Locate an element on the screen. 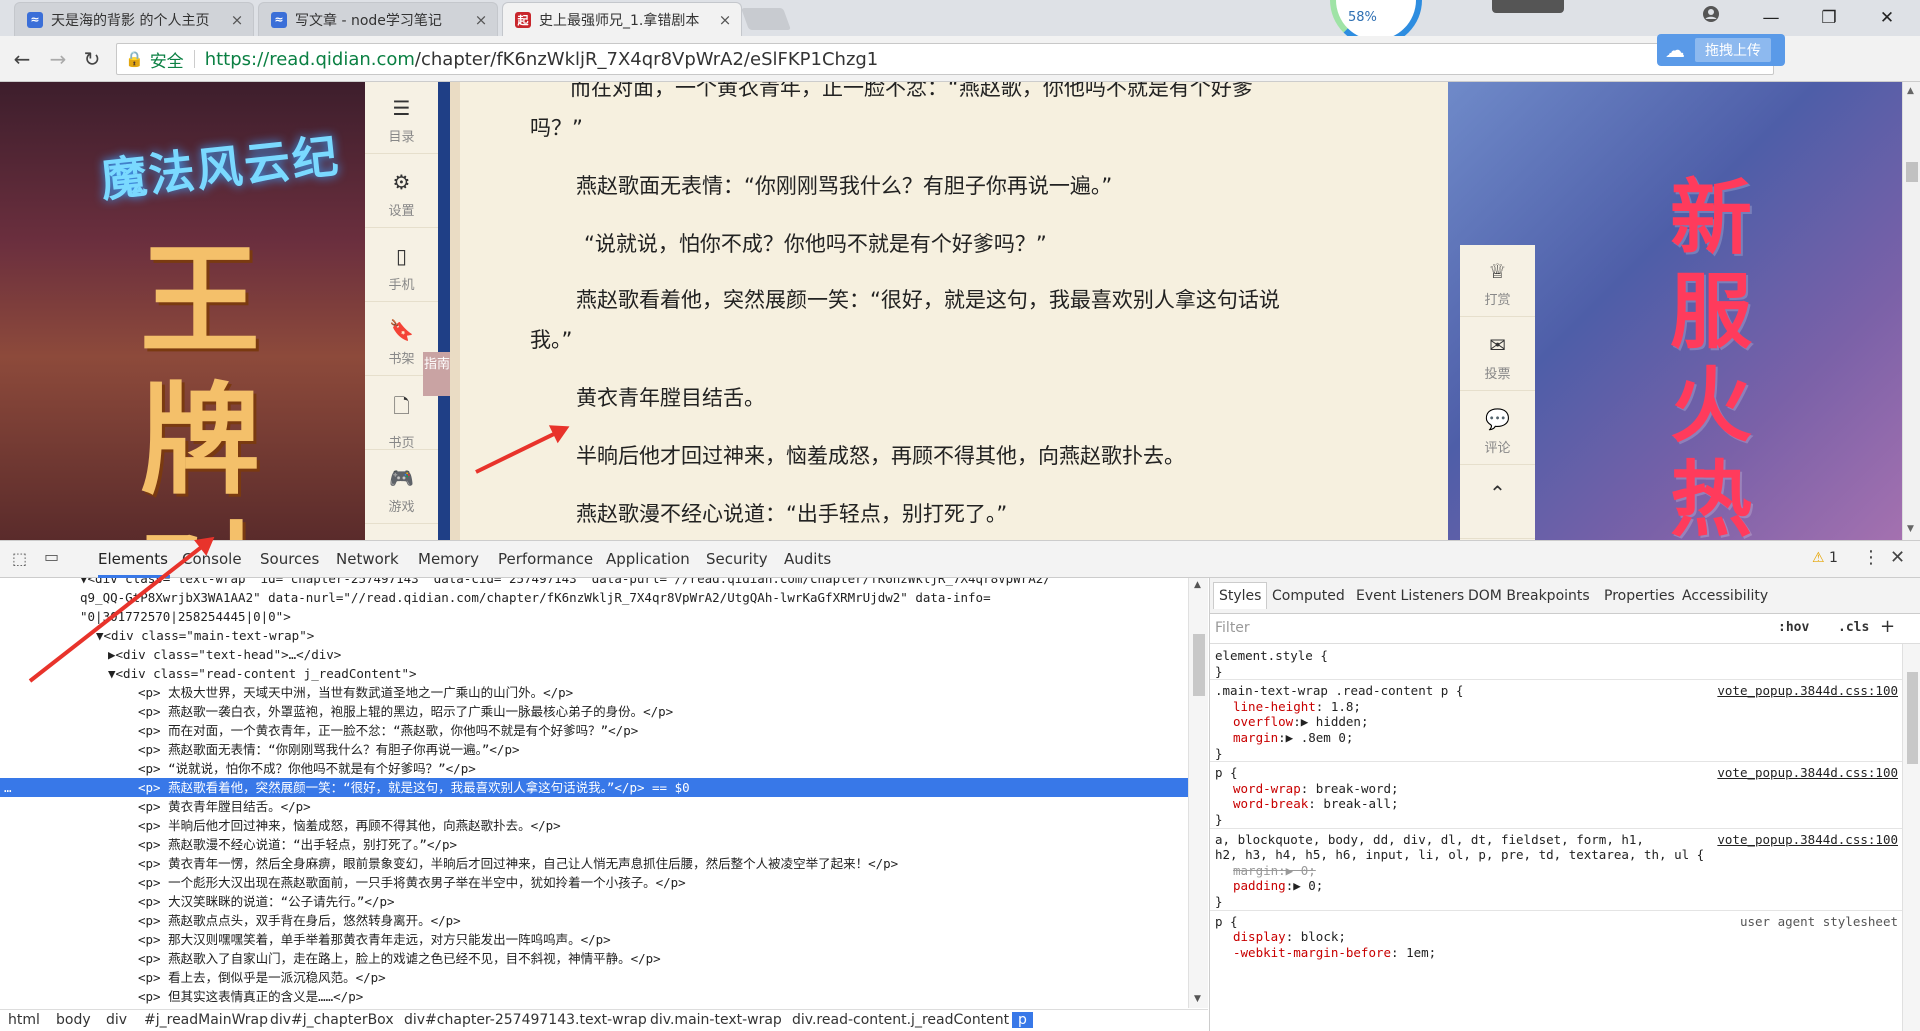 The width and height of the screenshot is (1920, 1031). styles-tab-computed: Computed is located at coordinates (1308, 596).